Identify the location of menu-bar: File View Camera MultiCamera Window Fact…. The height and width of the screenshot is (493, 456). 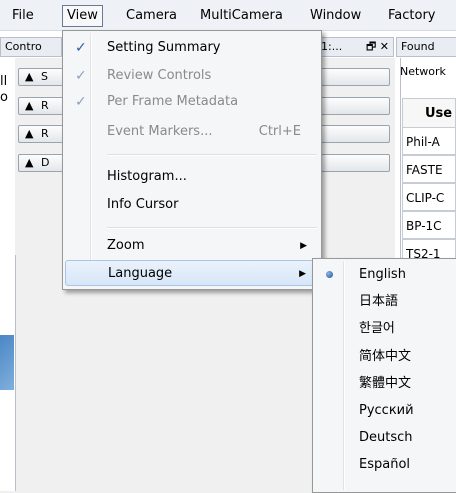
(228, 15).